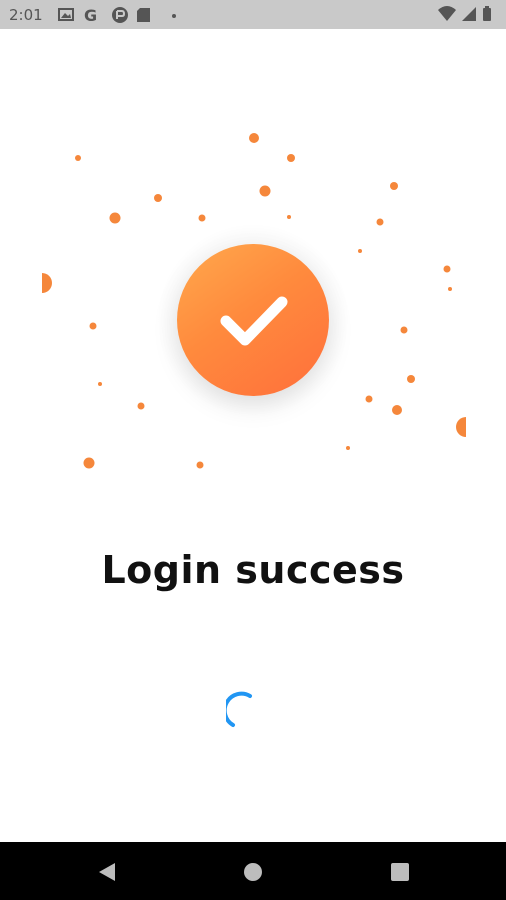  I want to click on success-badge, so click(253, 320).